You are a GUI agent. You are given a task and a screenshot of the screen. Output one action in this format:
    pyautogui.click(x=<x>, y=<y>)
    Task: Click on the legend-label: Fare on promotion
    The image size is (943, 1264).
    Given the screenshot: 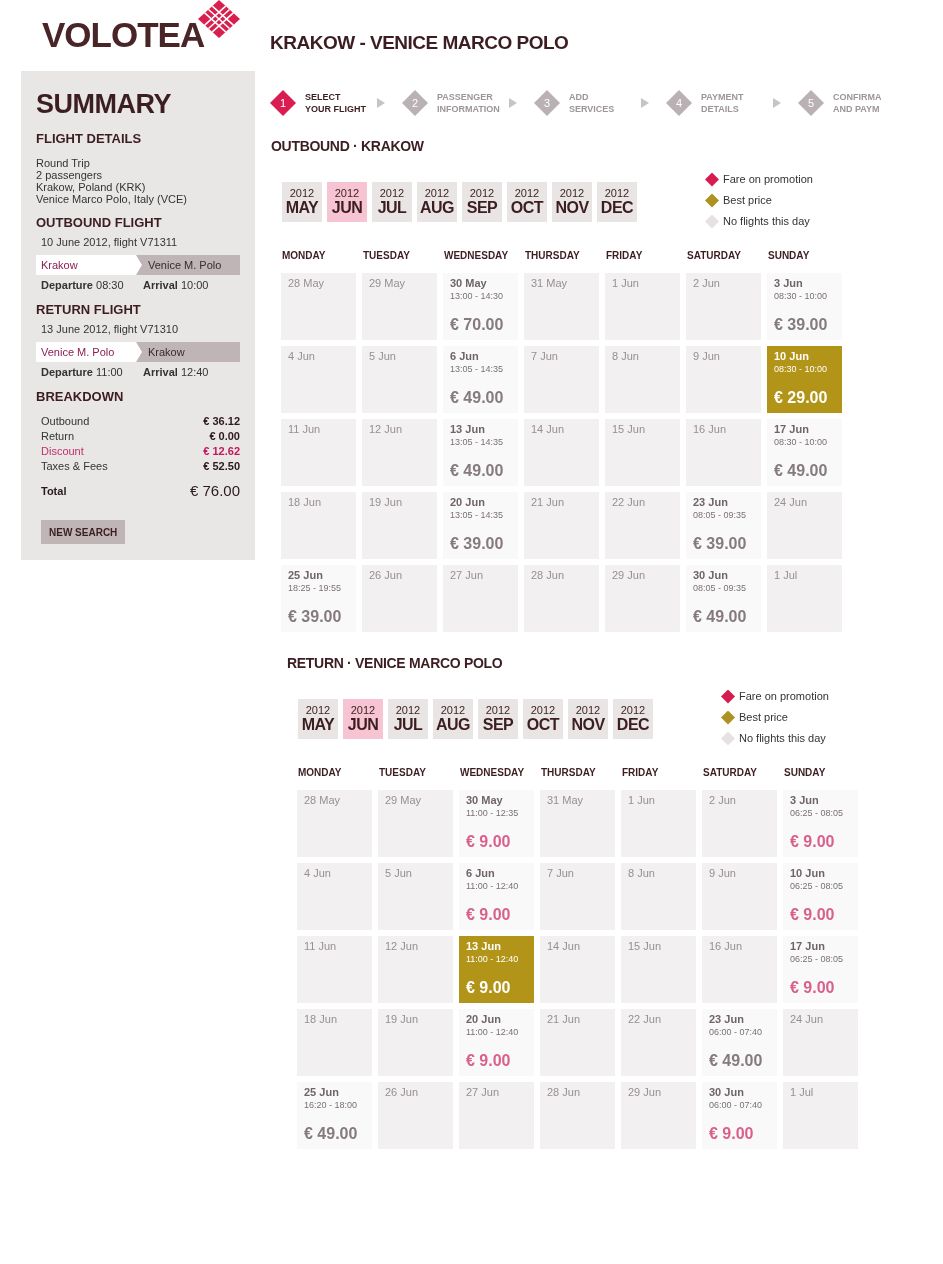 What is the action you would take?
    pyautogui.click(x=784, y=697)
    